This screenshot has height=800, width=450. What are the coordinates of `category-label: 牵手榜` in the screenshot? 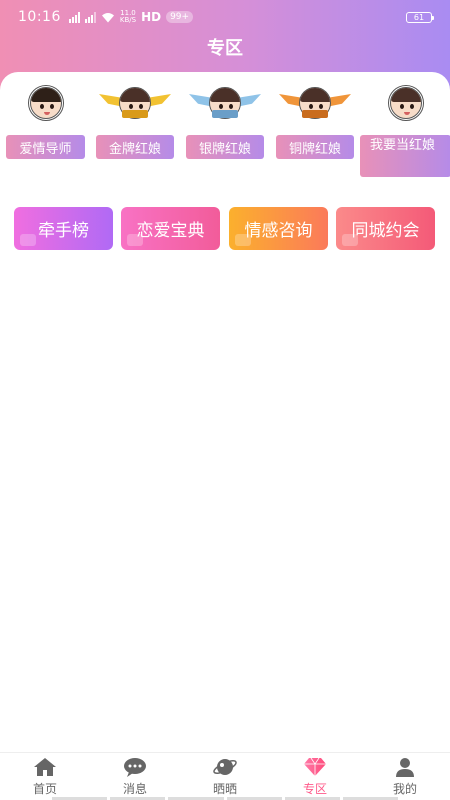 It's located at (63, 231).